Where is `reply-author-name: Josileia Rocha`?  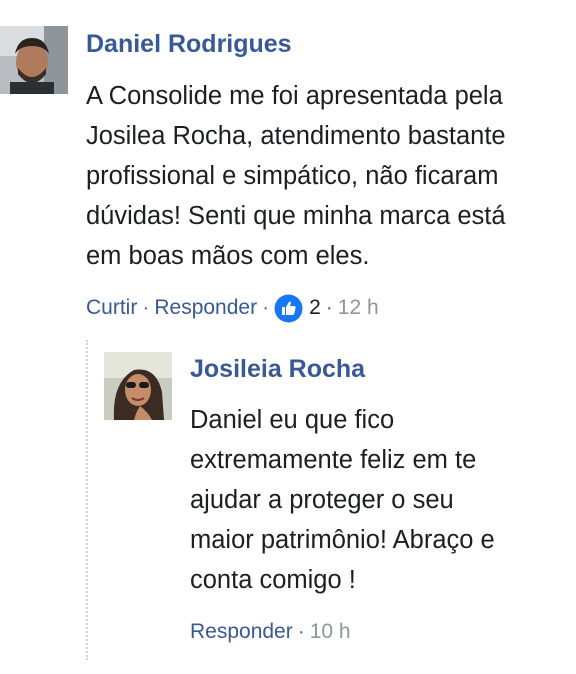
reply-author-name: Josileia Rocha is located at coordinates (277, 369).